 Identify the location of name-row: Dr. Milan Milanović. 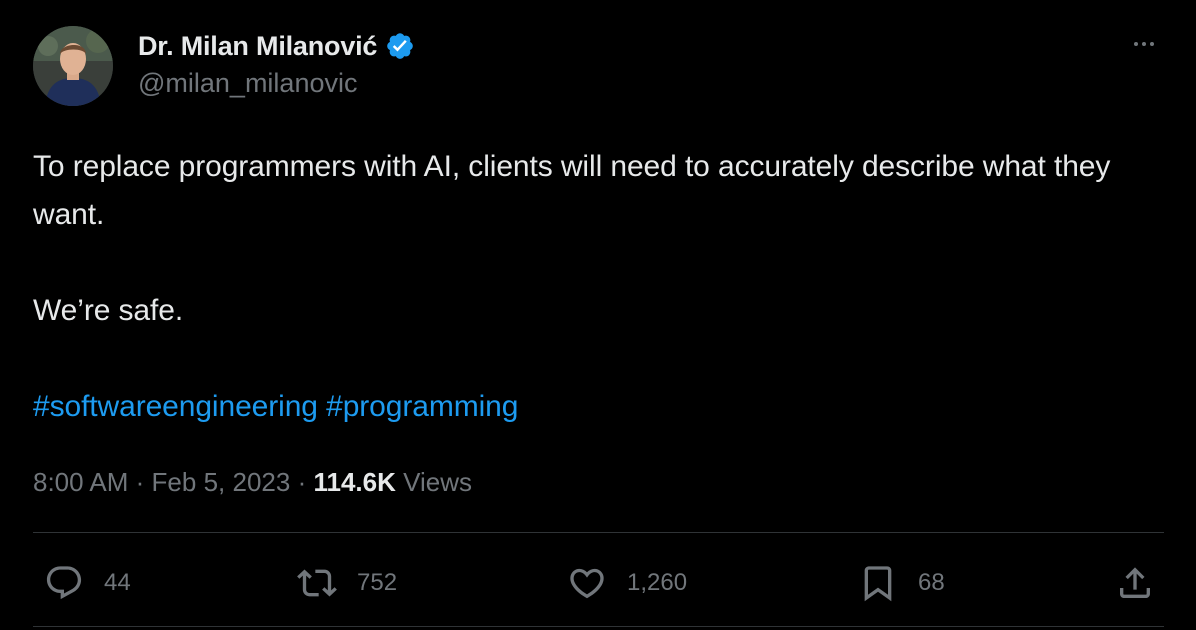
(276, 46).